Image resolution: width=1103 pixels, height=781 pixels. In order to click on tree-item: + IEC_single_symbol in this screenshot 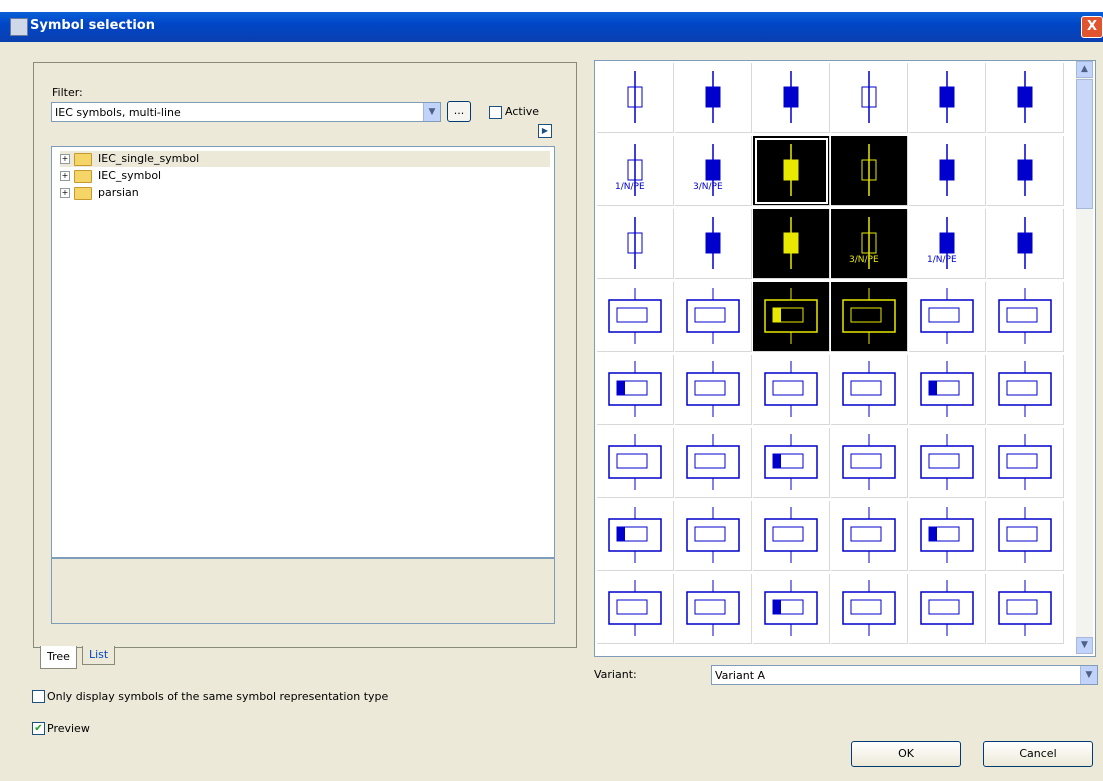, I will do `click(305, 159)`.